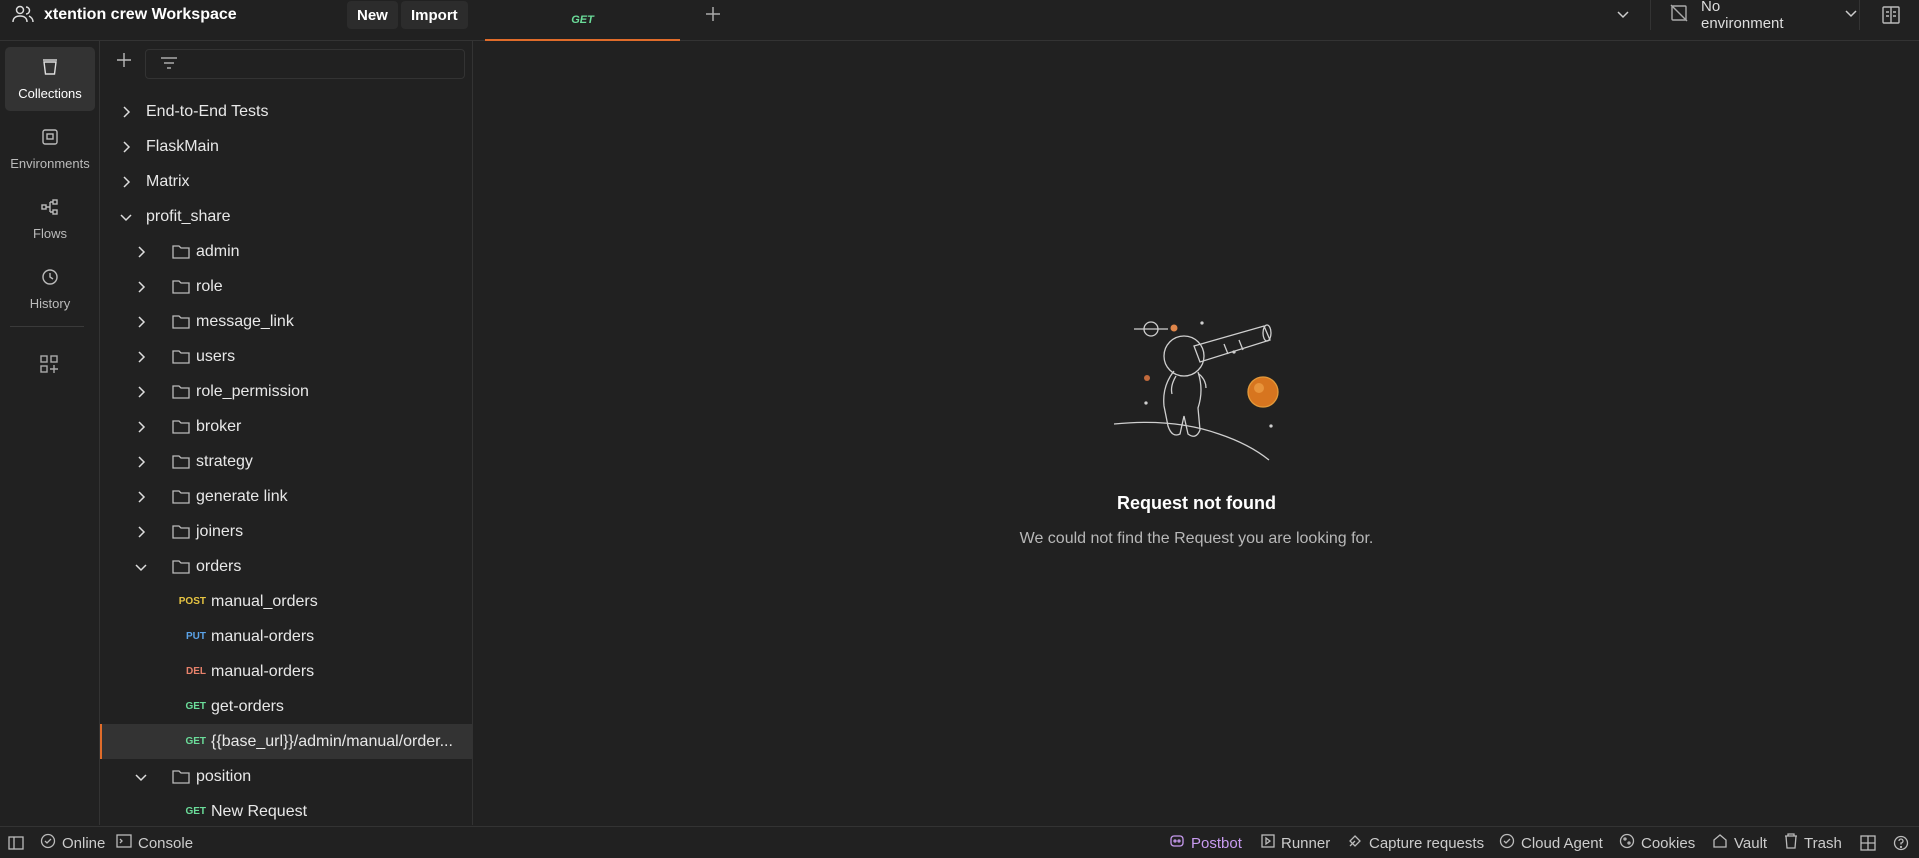  What do you see at coordinates (50, 138) in the screenshot?
I see `environments-icon` at bounding box center [50, 138].